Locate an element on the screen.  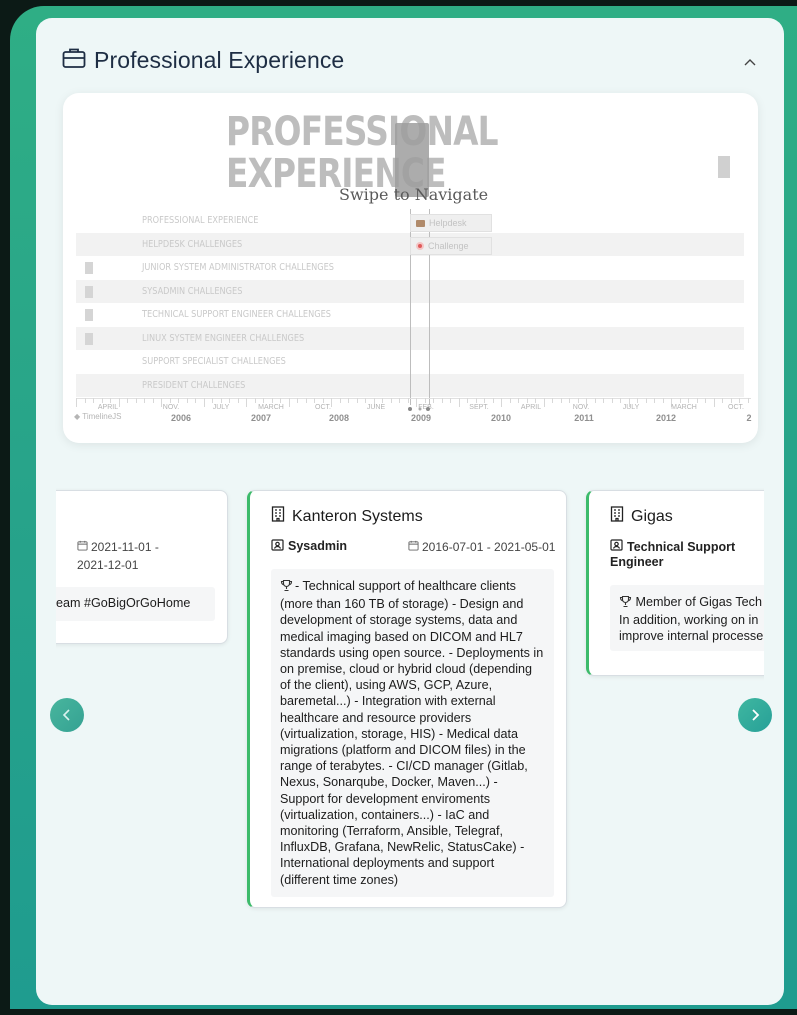
row-marker is located at coordinates (89, 338).